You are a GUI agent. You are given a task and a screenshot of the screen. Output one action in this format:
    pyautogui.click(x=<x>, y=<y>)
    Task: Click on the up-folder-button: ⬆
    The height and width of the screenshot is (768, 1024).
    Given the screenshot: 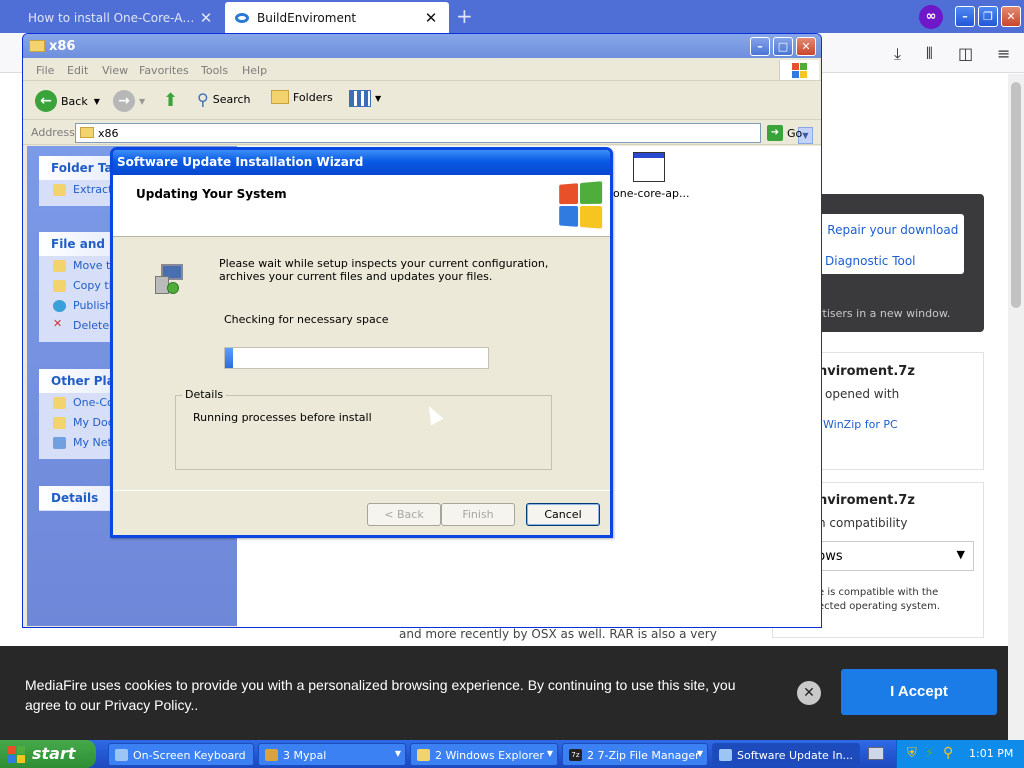 What is the action you would take?
    pyautogui.click(x=170, y=100)
    